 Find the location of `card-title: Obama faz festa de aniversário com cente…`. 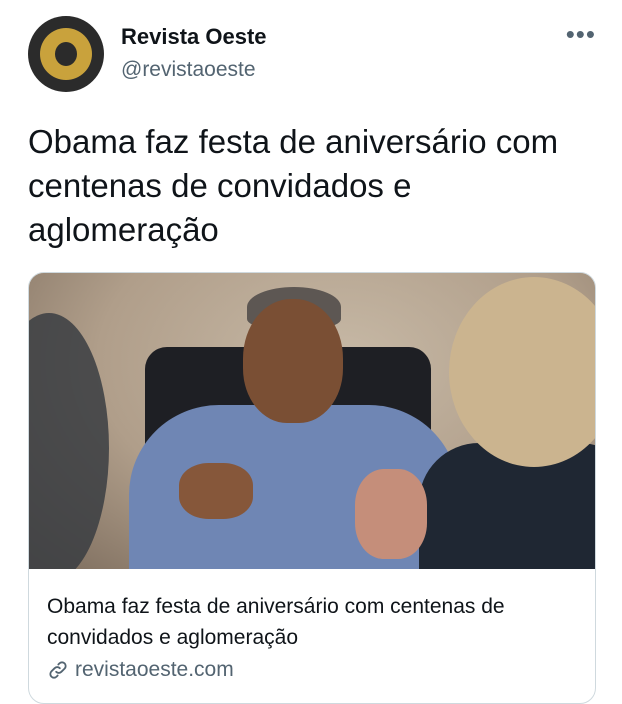

card-title: Obama faz festa de aniversário com cente… is located at coordinates (317, 622).